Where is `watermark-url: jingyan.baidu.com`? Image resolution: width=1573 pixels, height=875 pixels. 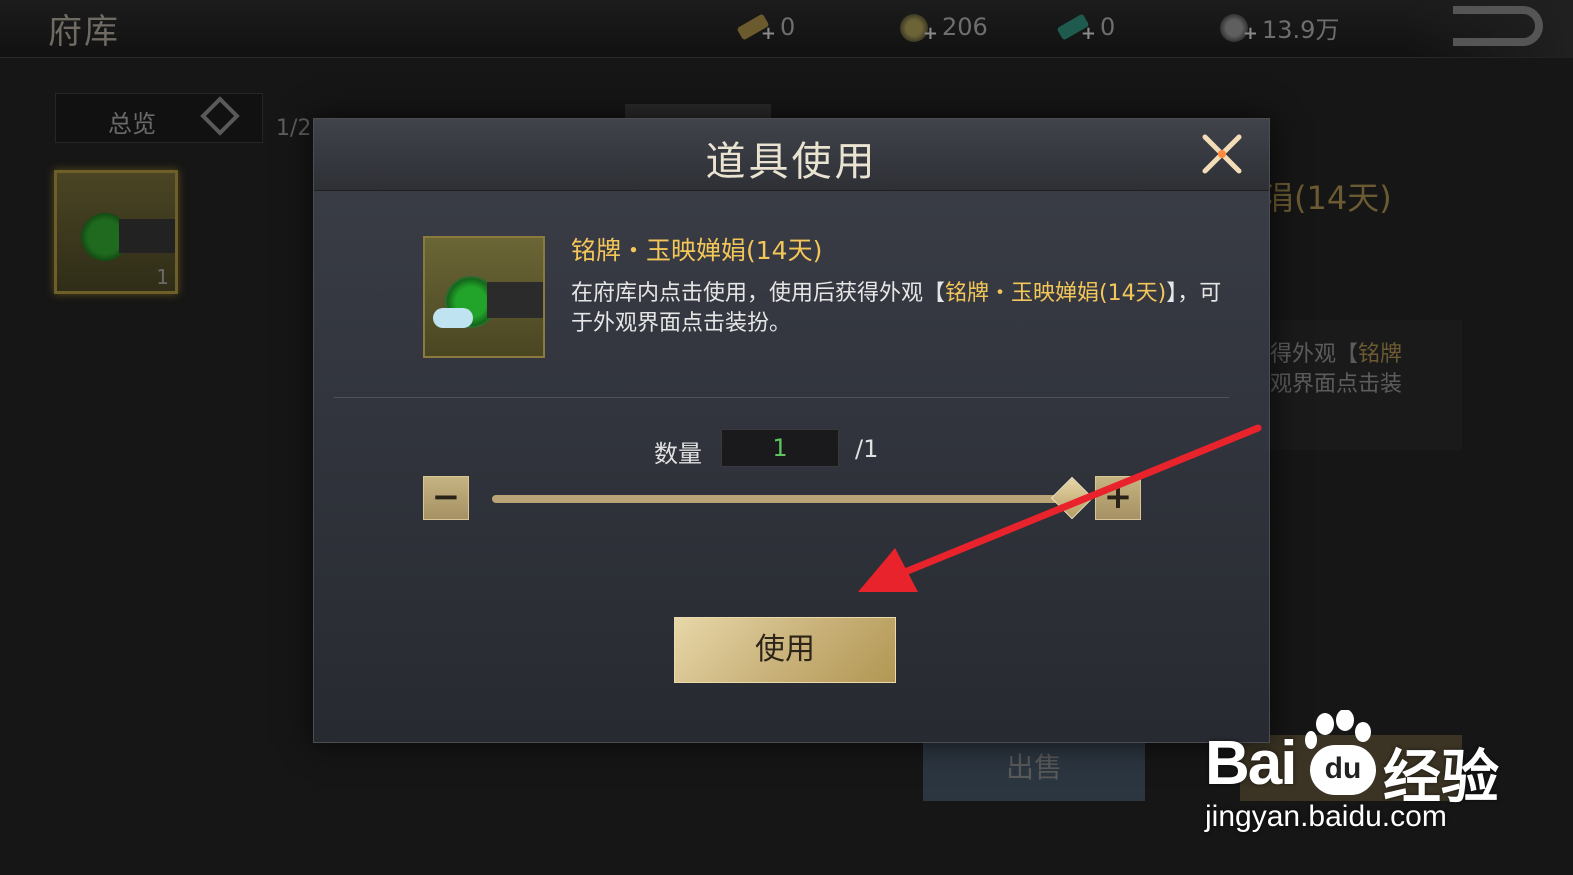 watermark-url: jingyan.baidu.com is located at coordinates (1326, 816).